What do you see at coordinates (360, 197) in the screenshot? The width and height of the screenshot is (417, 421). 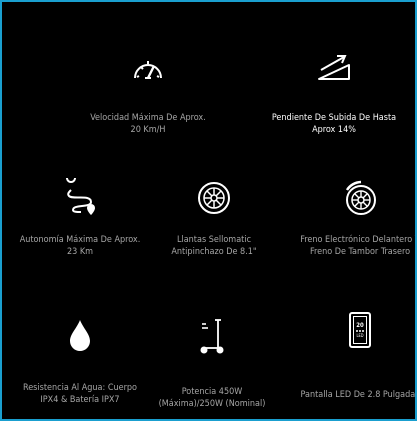 I see `brake-wheel-icon` at bounding box center [360, 197].